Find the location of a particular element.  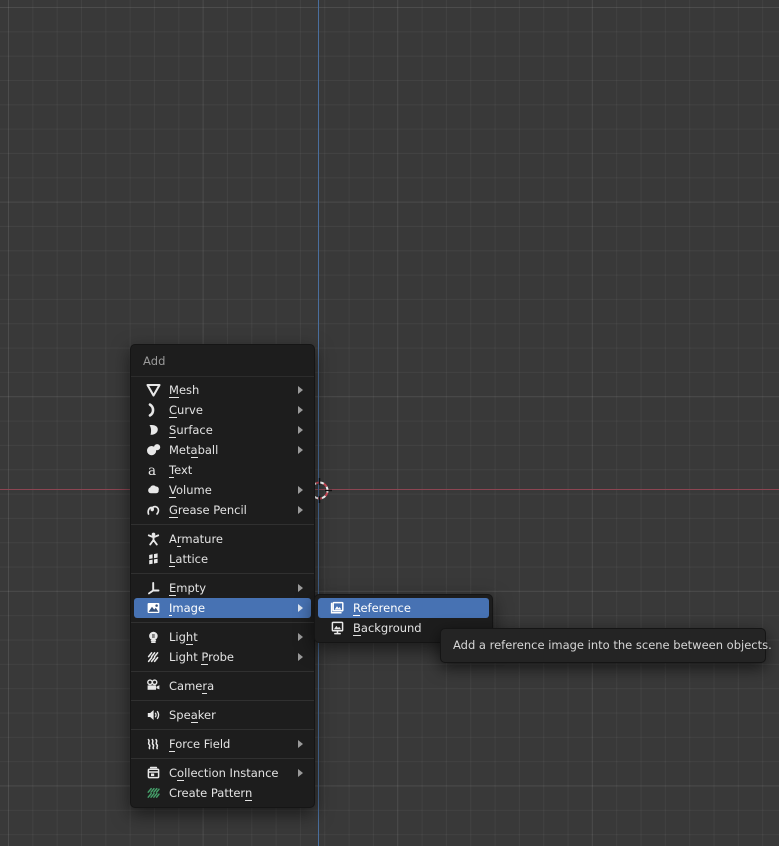

menu-item-label: Surface is located at coordinates (191, 430).